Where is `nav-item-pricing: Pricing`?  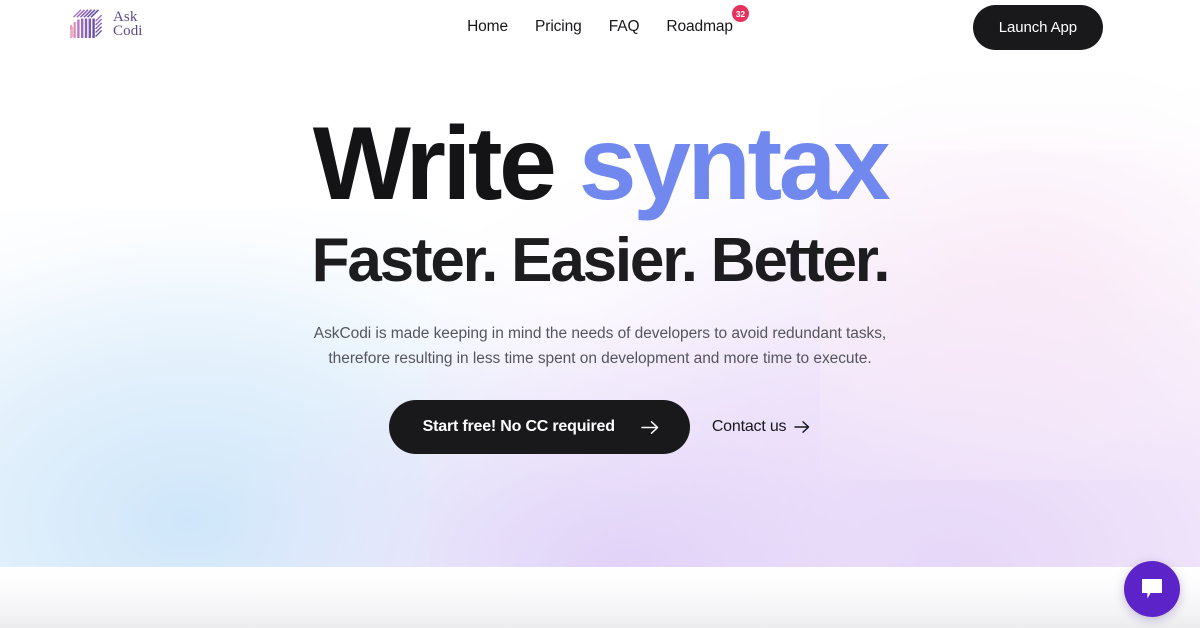
nav-item-pricing: Pricing is located at coordinates (558, 27).